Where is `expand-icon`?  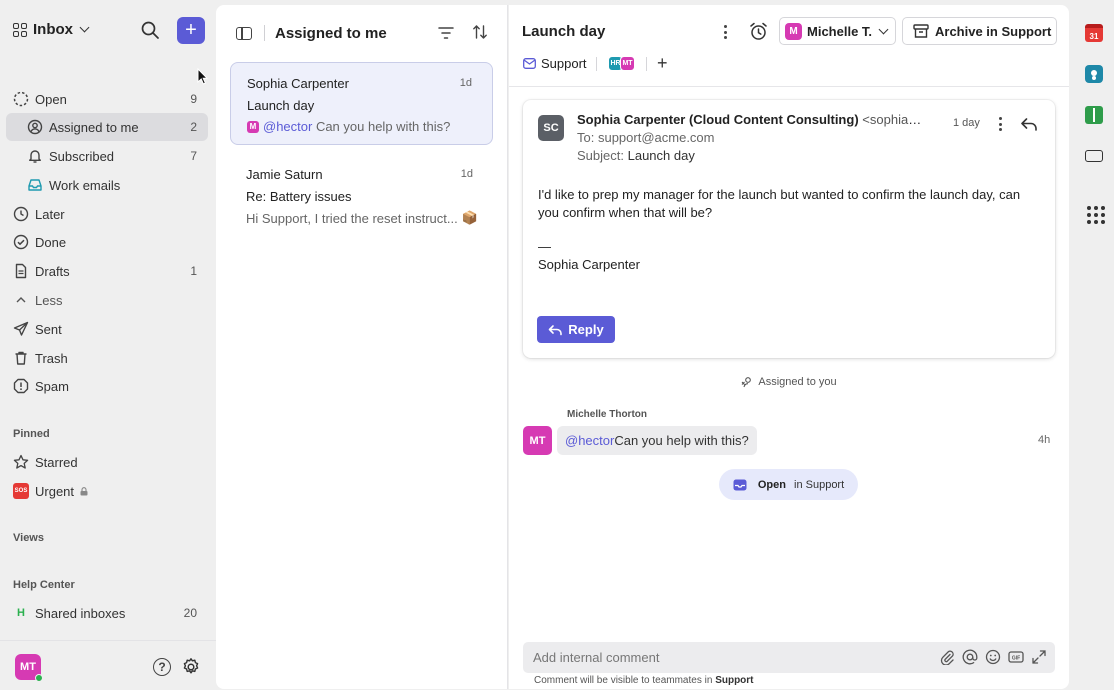 expand-icon is located at coordinates (1039, 657).